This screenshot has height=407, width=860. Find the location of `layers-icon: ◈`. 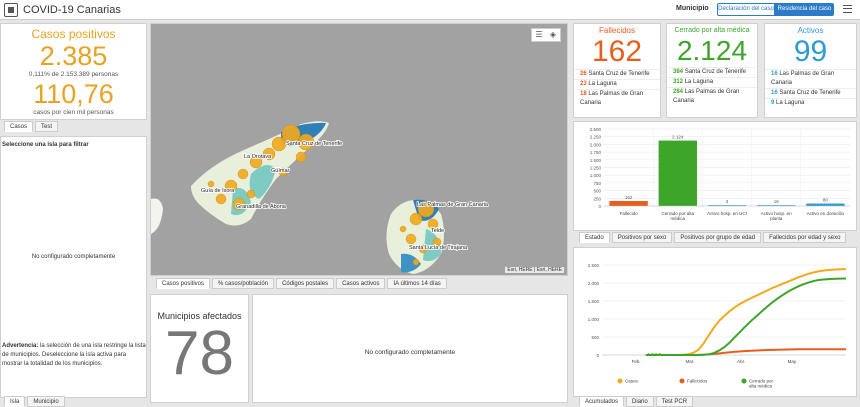

layers-icon: ◈ is located at coordinates (553, 35).